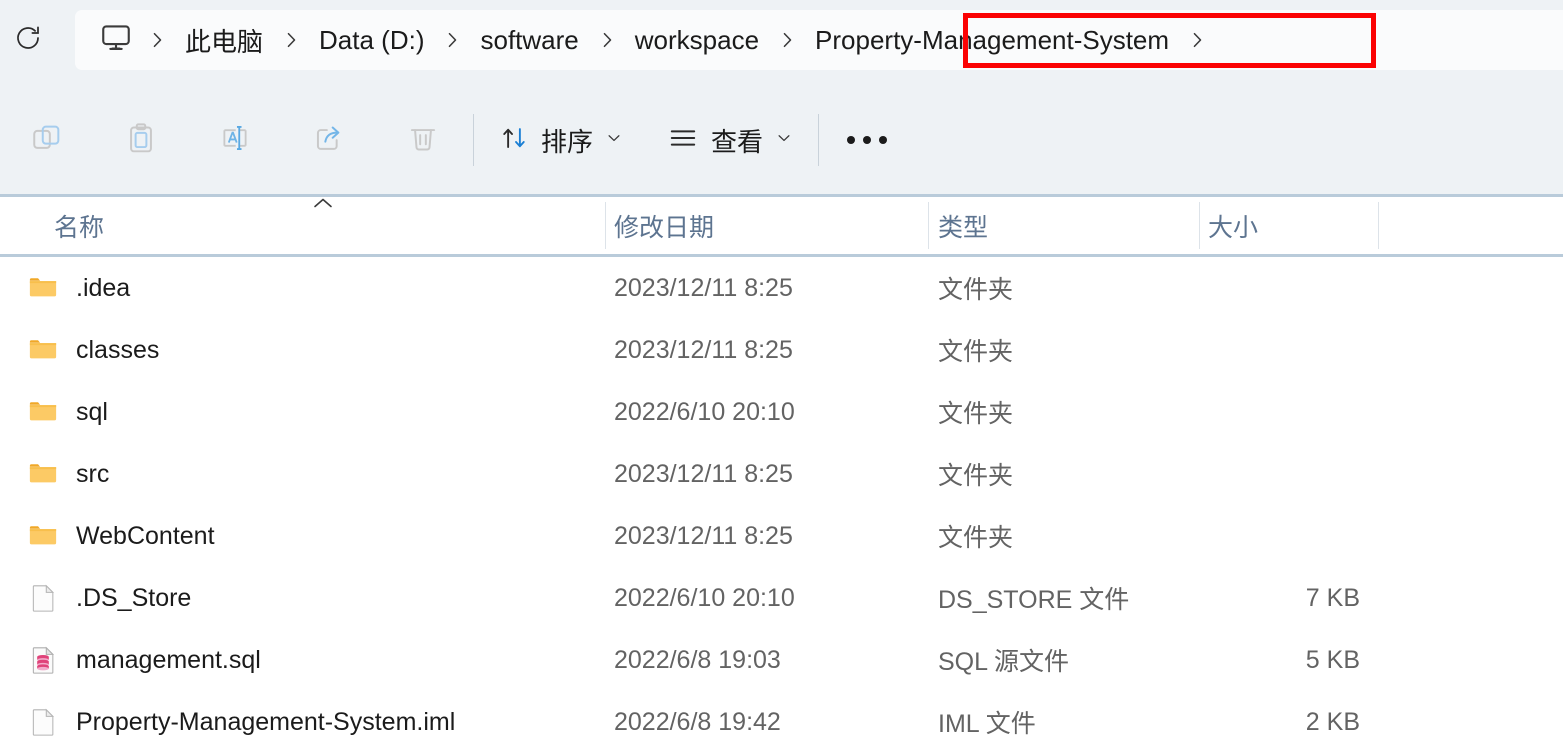 The image size is (1563, 754). I want to click on copy-icon, so click(47, 140).